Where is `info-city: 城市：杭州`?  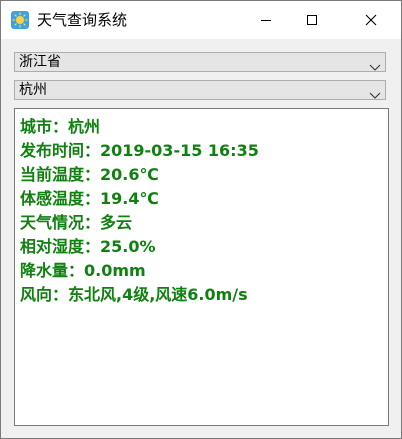 info-city: 城市：杭州 is located at coordinates (60, 126).